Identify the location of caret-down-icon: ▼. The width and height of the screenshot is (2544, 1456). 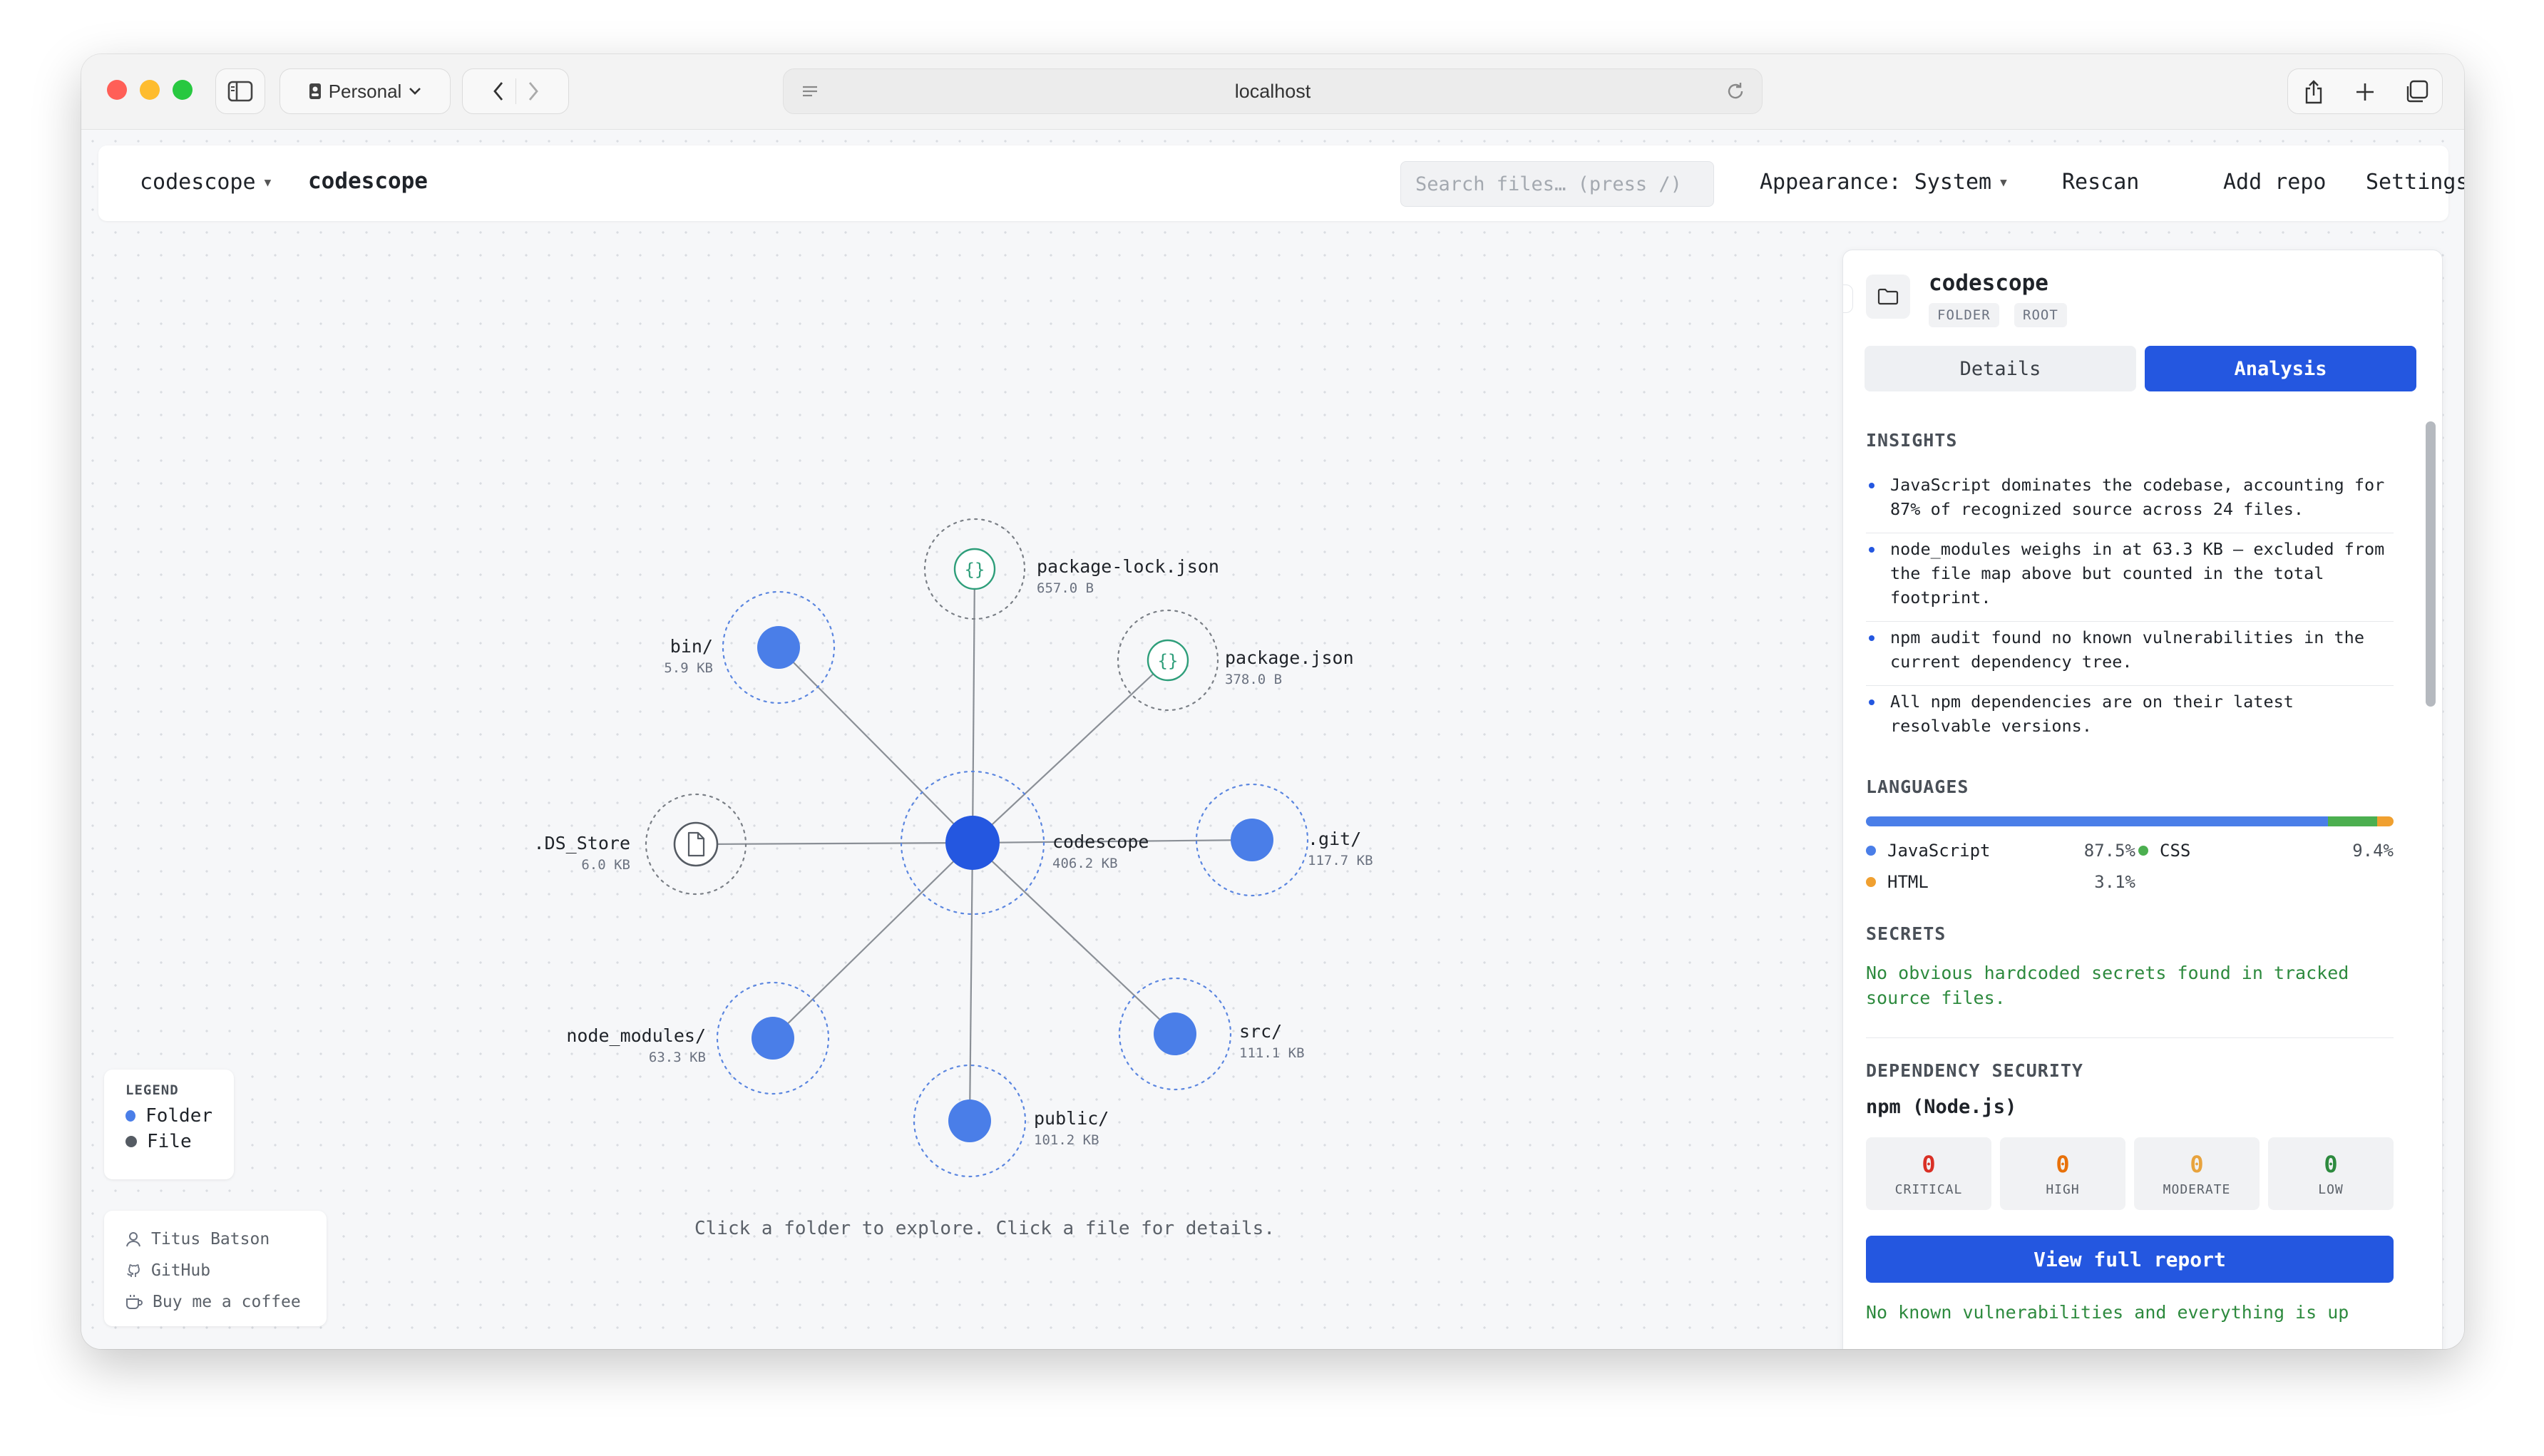
(2003, 182).